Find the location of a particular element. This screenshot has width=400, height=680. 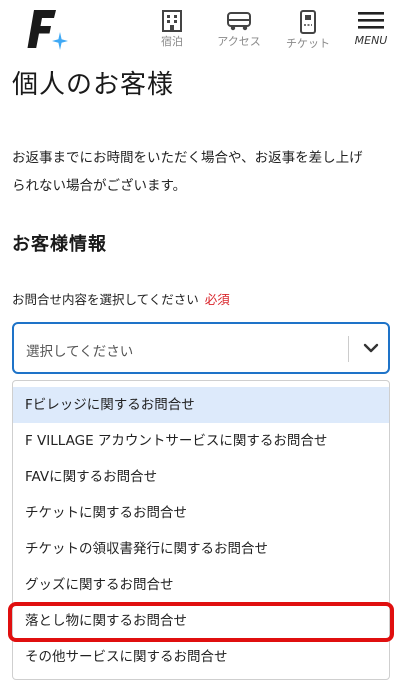

chevron-down-icon is located at coordinates (371, 348).